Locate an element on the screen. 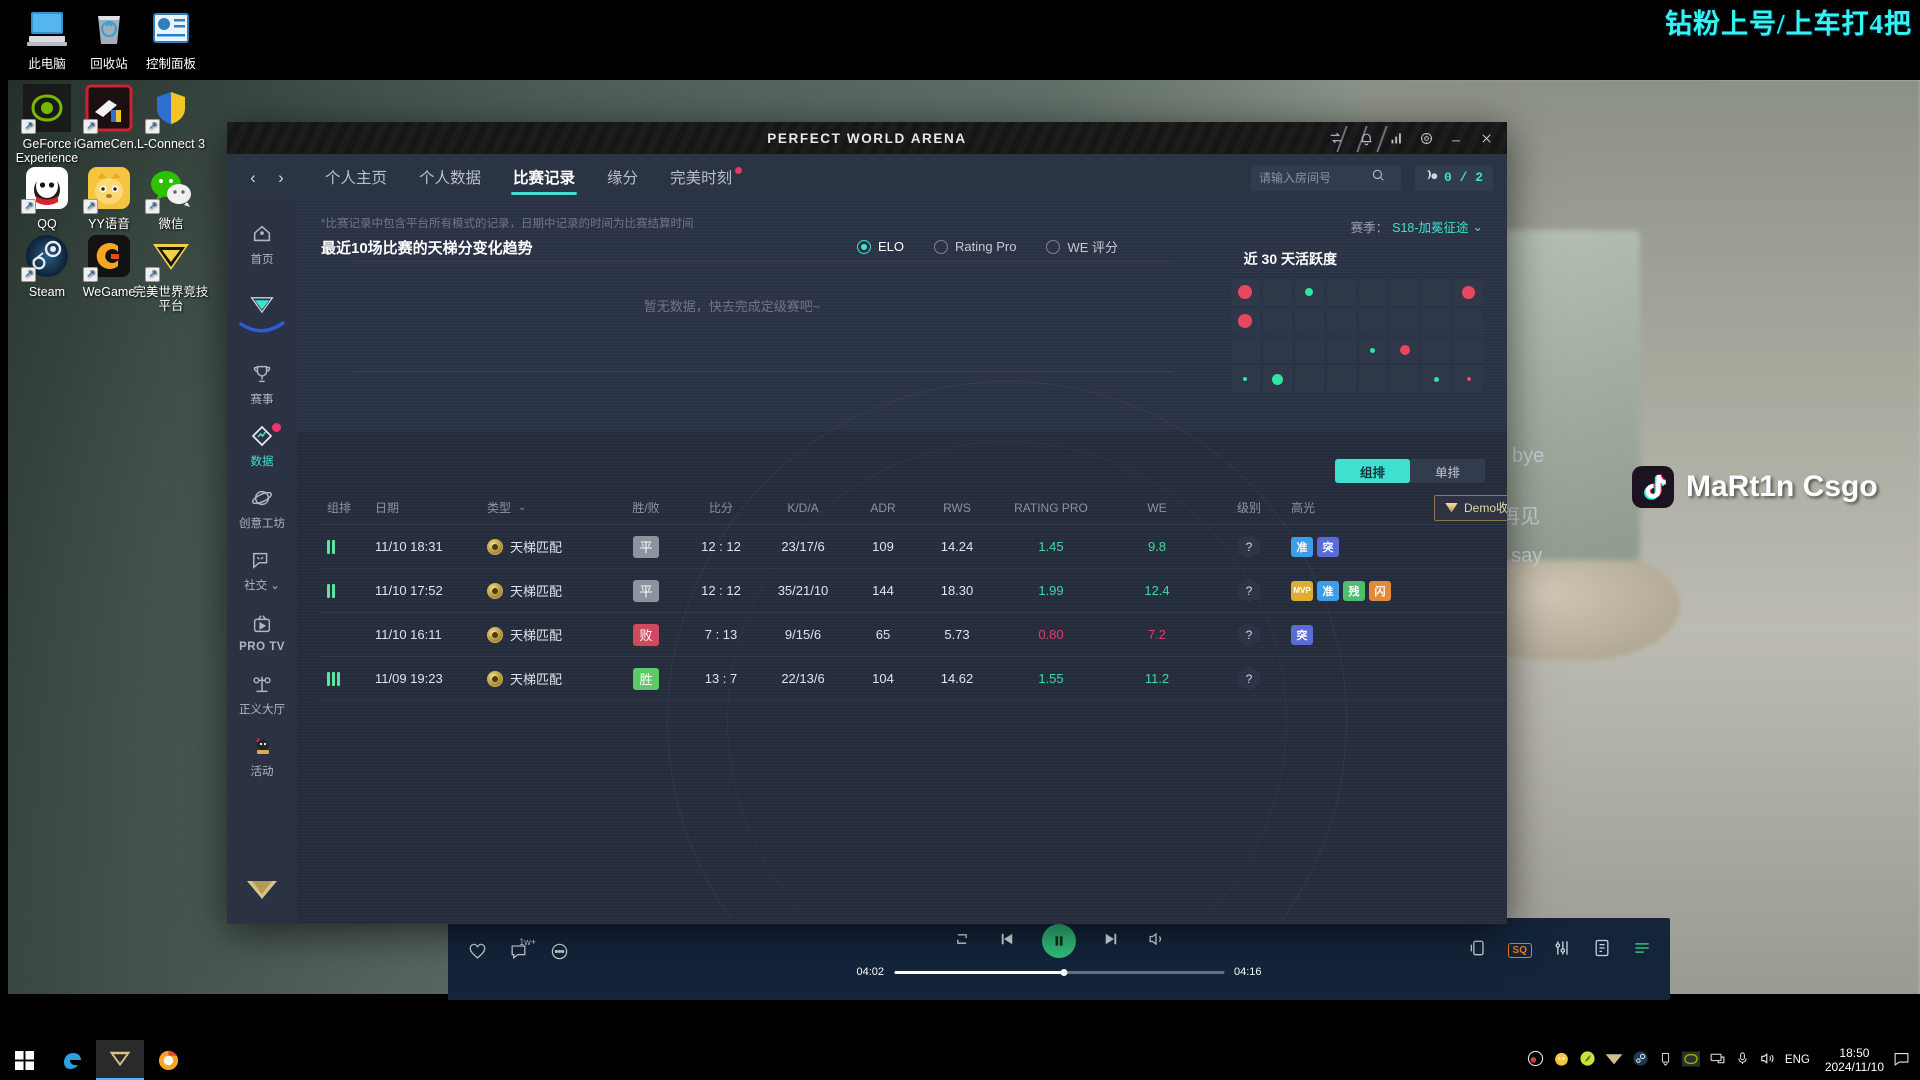 The width and height of the screenshot is (1920, 1080). header-date: 日期 is located at coordinates (431, 507).